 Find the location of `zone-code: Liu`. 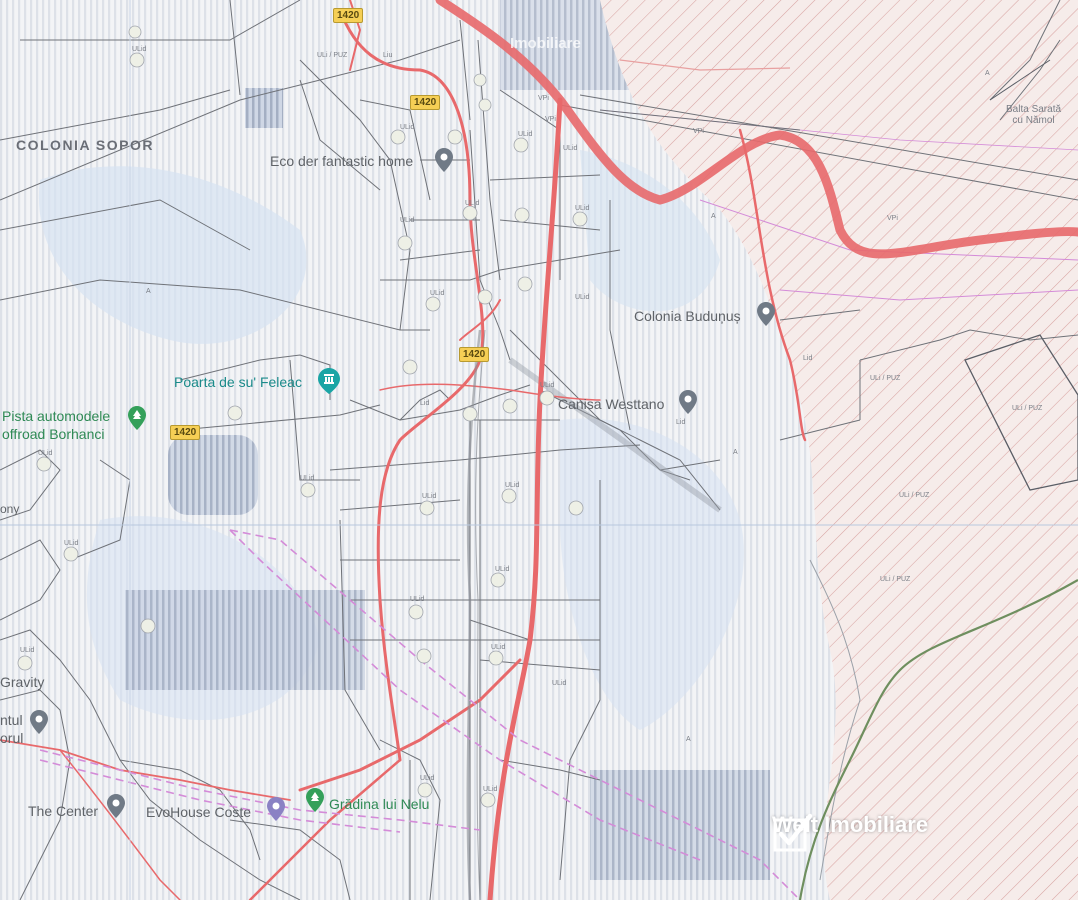

zone-code: Liu is located at coordinates (388, 55).